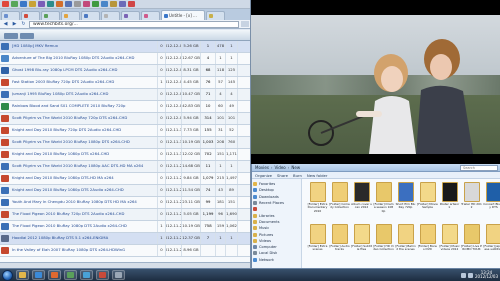 The width and height of the screenshot is (500, 281). Describe the element at coordinates (86, 275) in the screenshot. I see `taskbar-torrent-button` at that location.